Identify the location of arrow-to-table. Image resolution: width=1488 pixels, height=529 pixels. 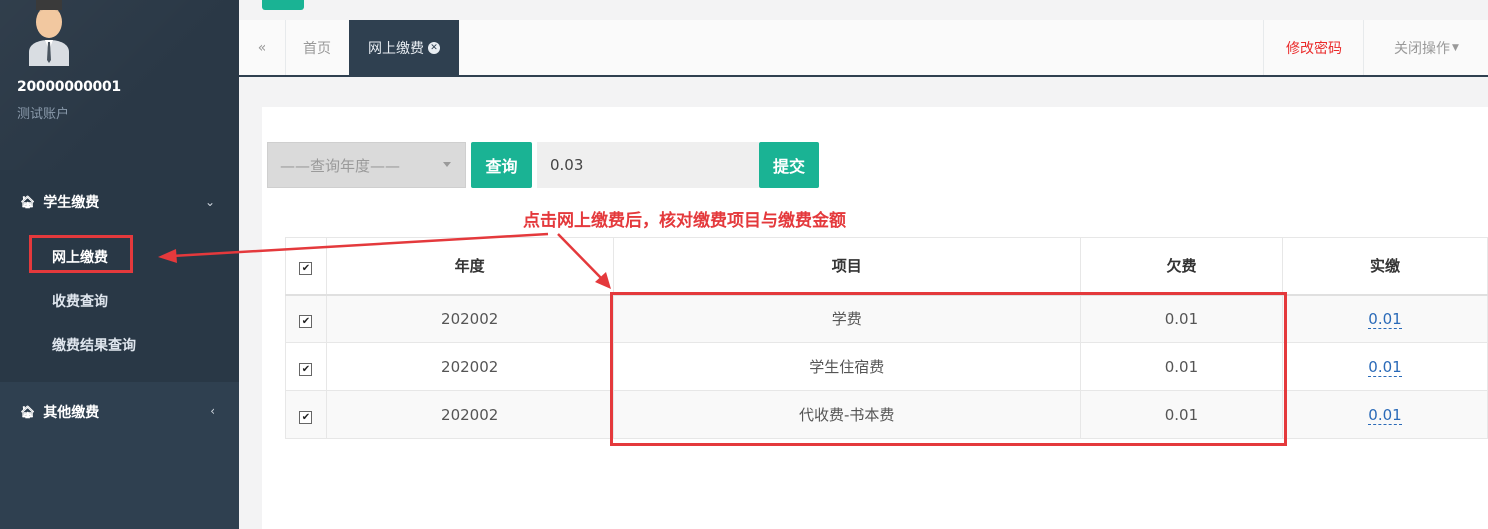
(584, 261).